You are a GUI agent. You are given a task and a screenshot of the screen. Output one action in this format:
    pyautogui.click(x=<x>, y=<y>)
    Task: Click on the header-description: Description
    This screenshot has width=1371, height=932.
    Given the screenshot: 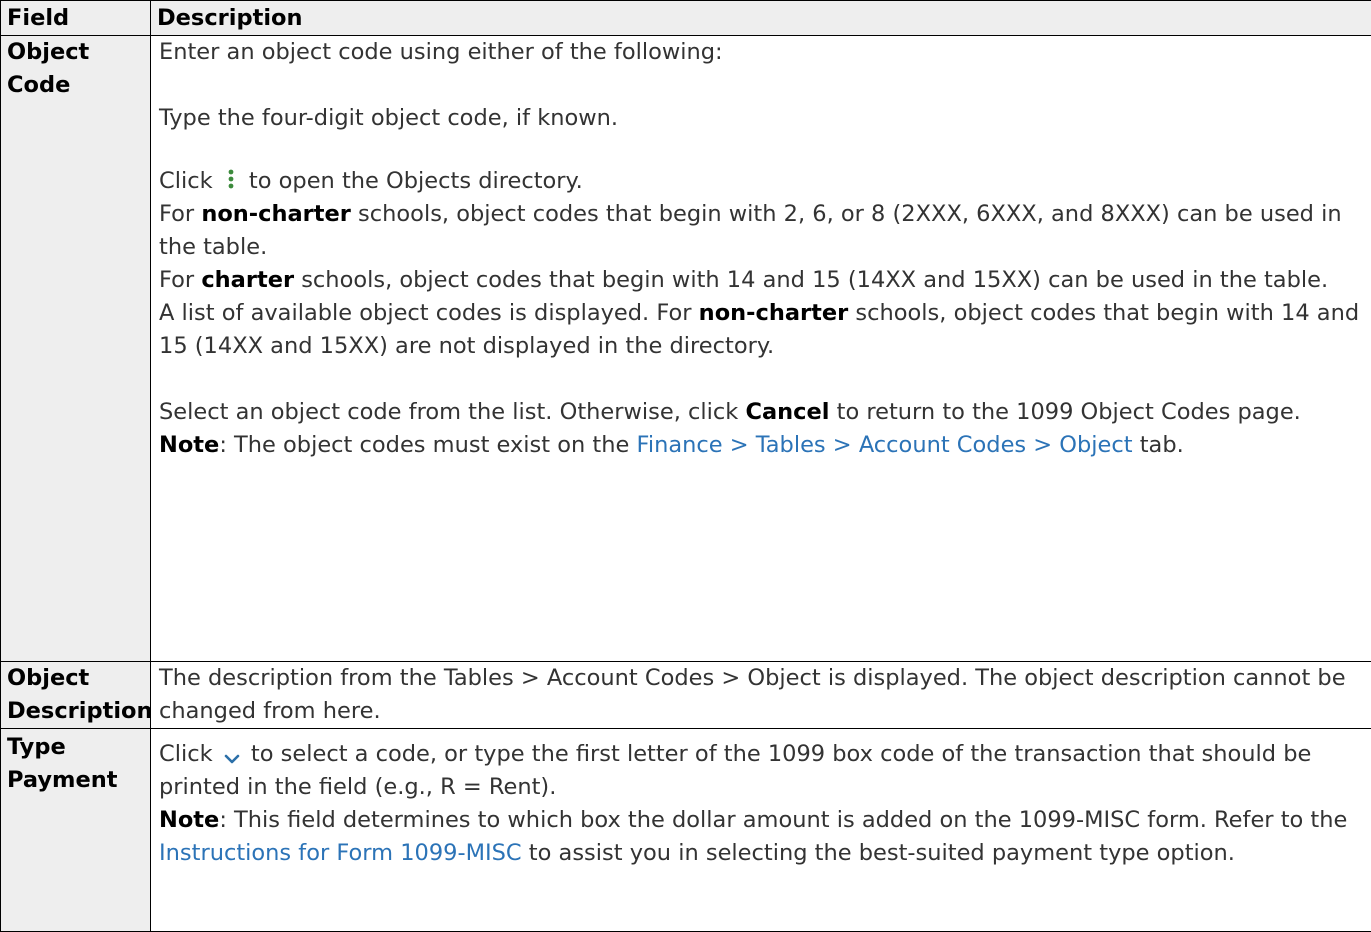 What is the action you would take?
    pyautogui.click(x=760, y=18)
    